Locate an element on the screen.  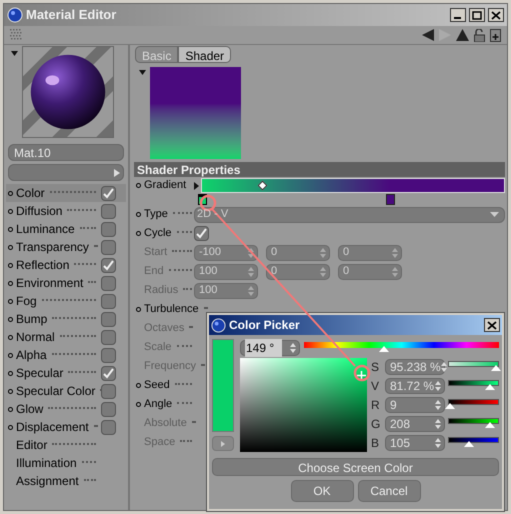
minimize-icon is located at coordinates (457, 18).